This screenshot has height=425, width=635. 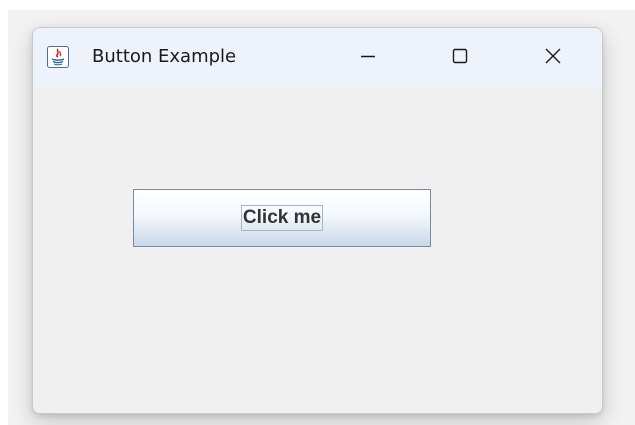 What do you see at coordinates (164, 56) in the screenshot?
I see `window-title: Button Example` at bounding box center [164, 56].